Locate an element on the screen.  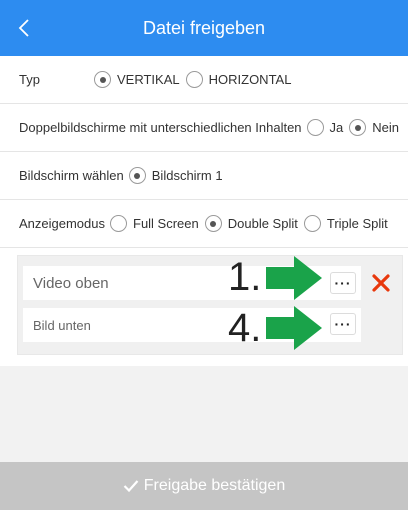
radio-double-split: Double Split is located at coordinates (251, 223).